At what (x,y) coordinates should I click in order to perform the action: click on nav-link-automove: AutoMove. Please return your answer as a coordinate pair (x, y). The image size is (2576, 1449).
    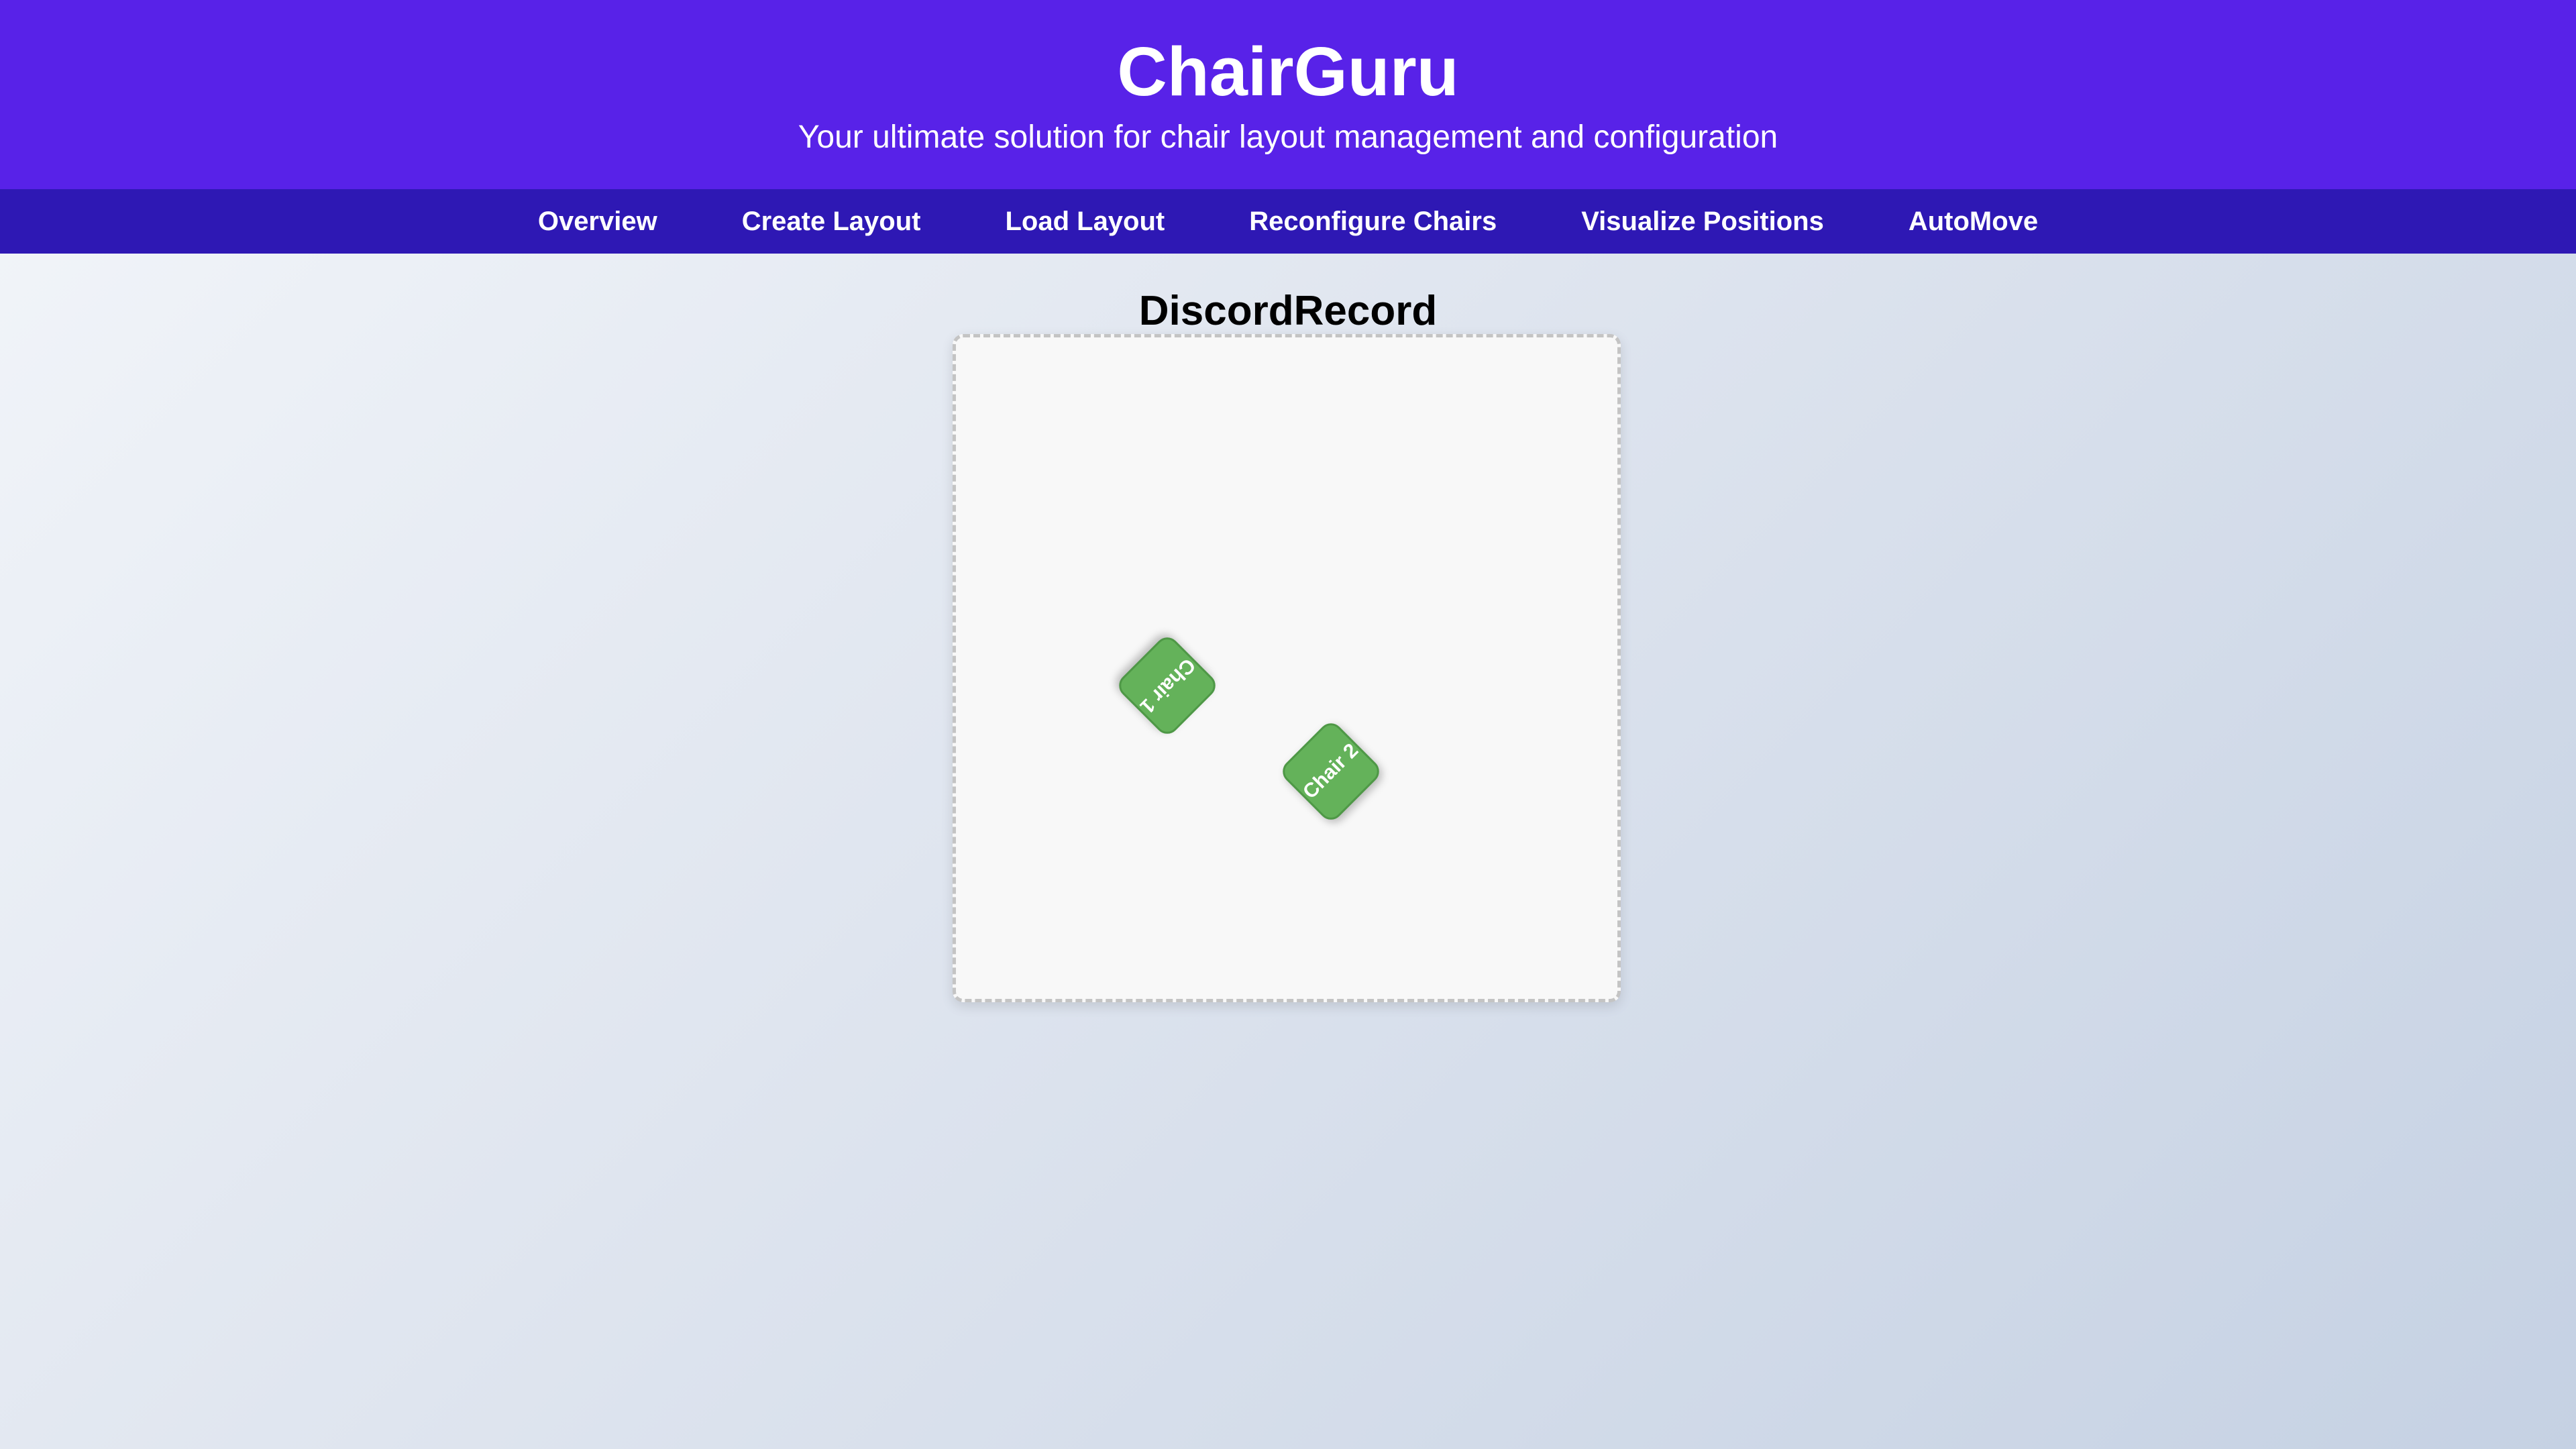
    Looking at the image, I should click on (1973, 221).